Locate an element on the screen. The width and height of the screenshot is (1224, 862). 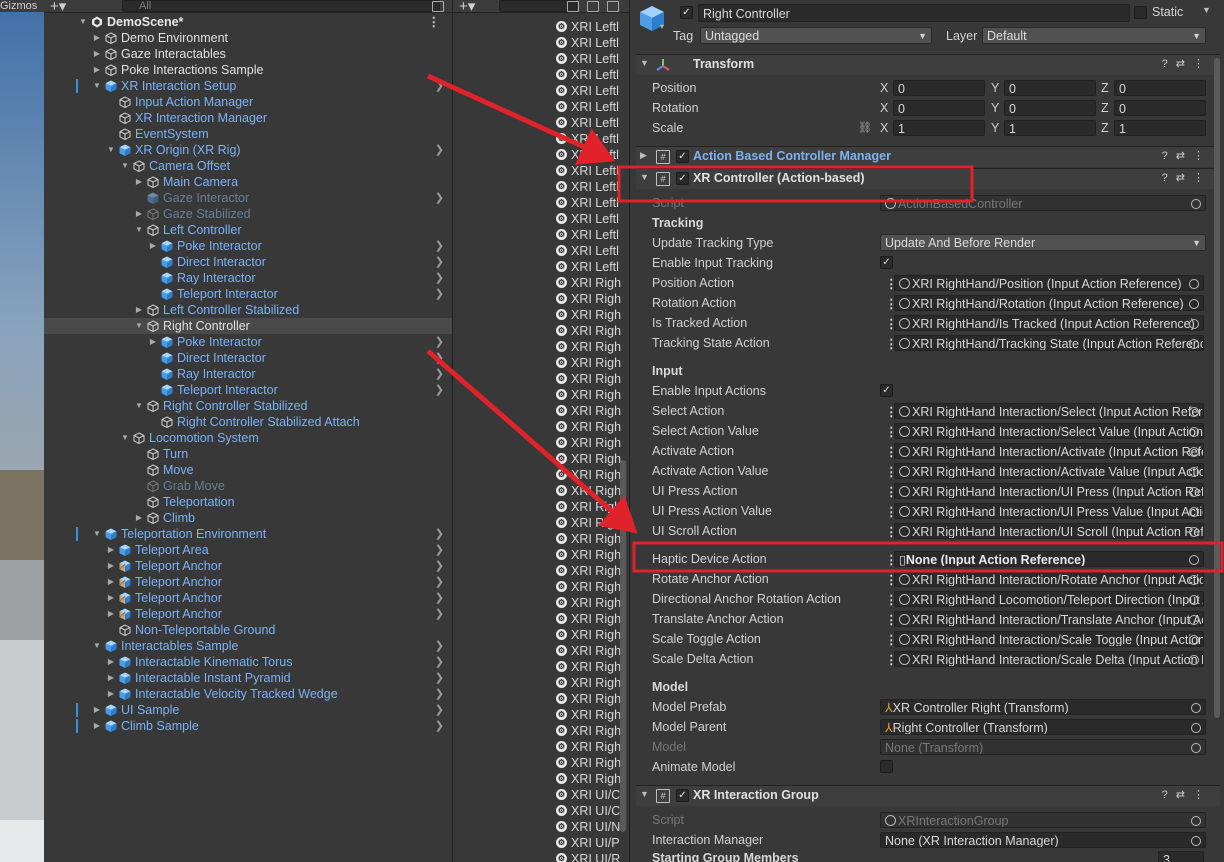
project-asset-item: ⚙ XRI UI/C is located at coordinates (541, 811).